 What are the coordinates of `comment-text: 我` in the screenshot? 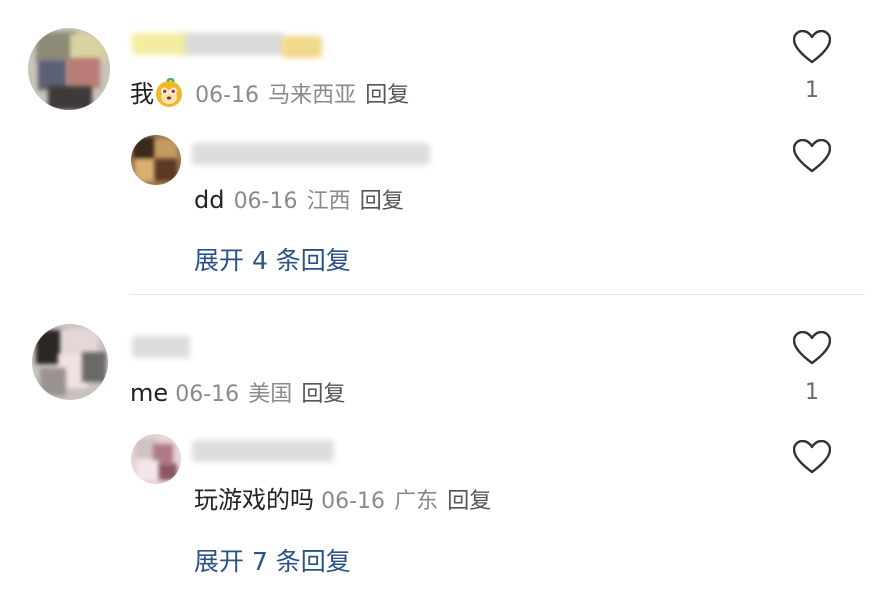 It's located at (142, 94).